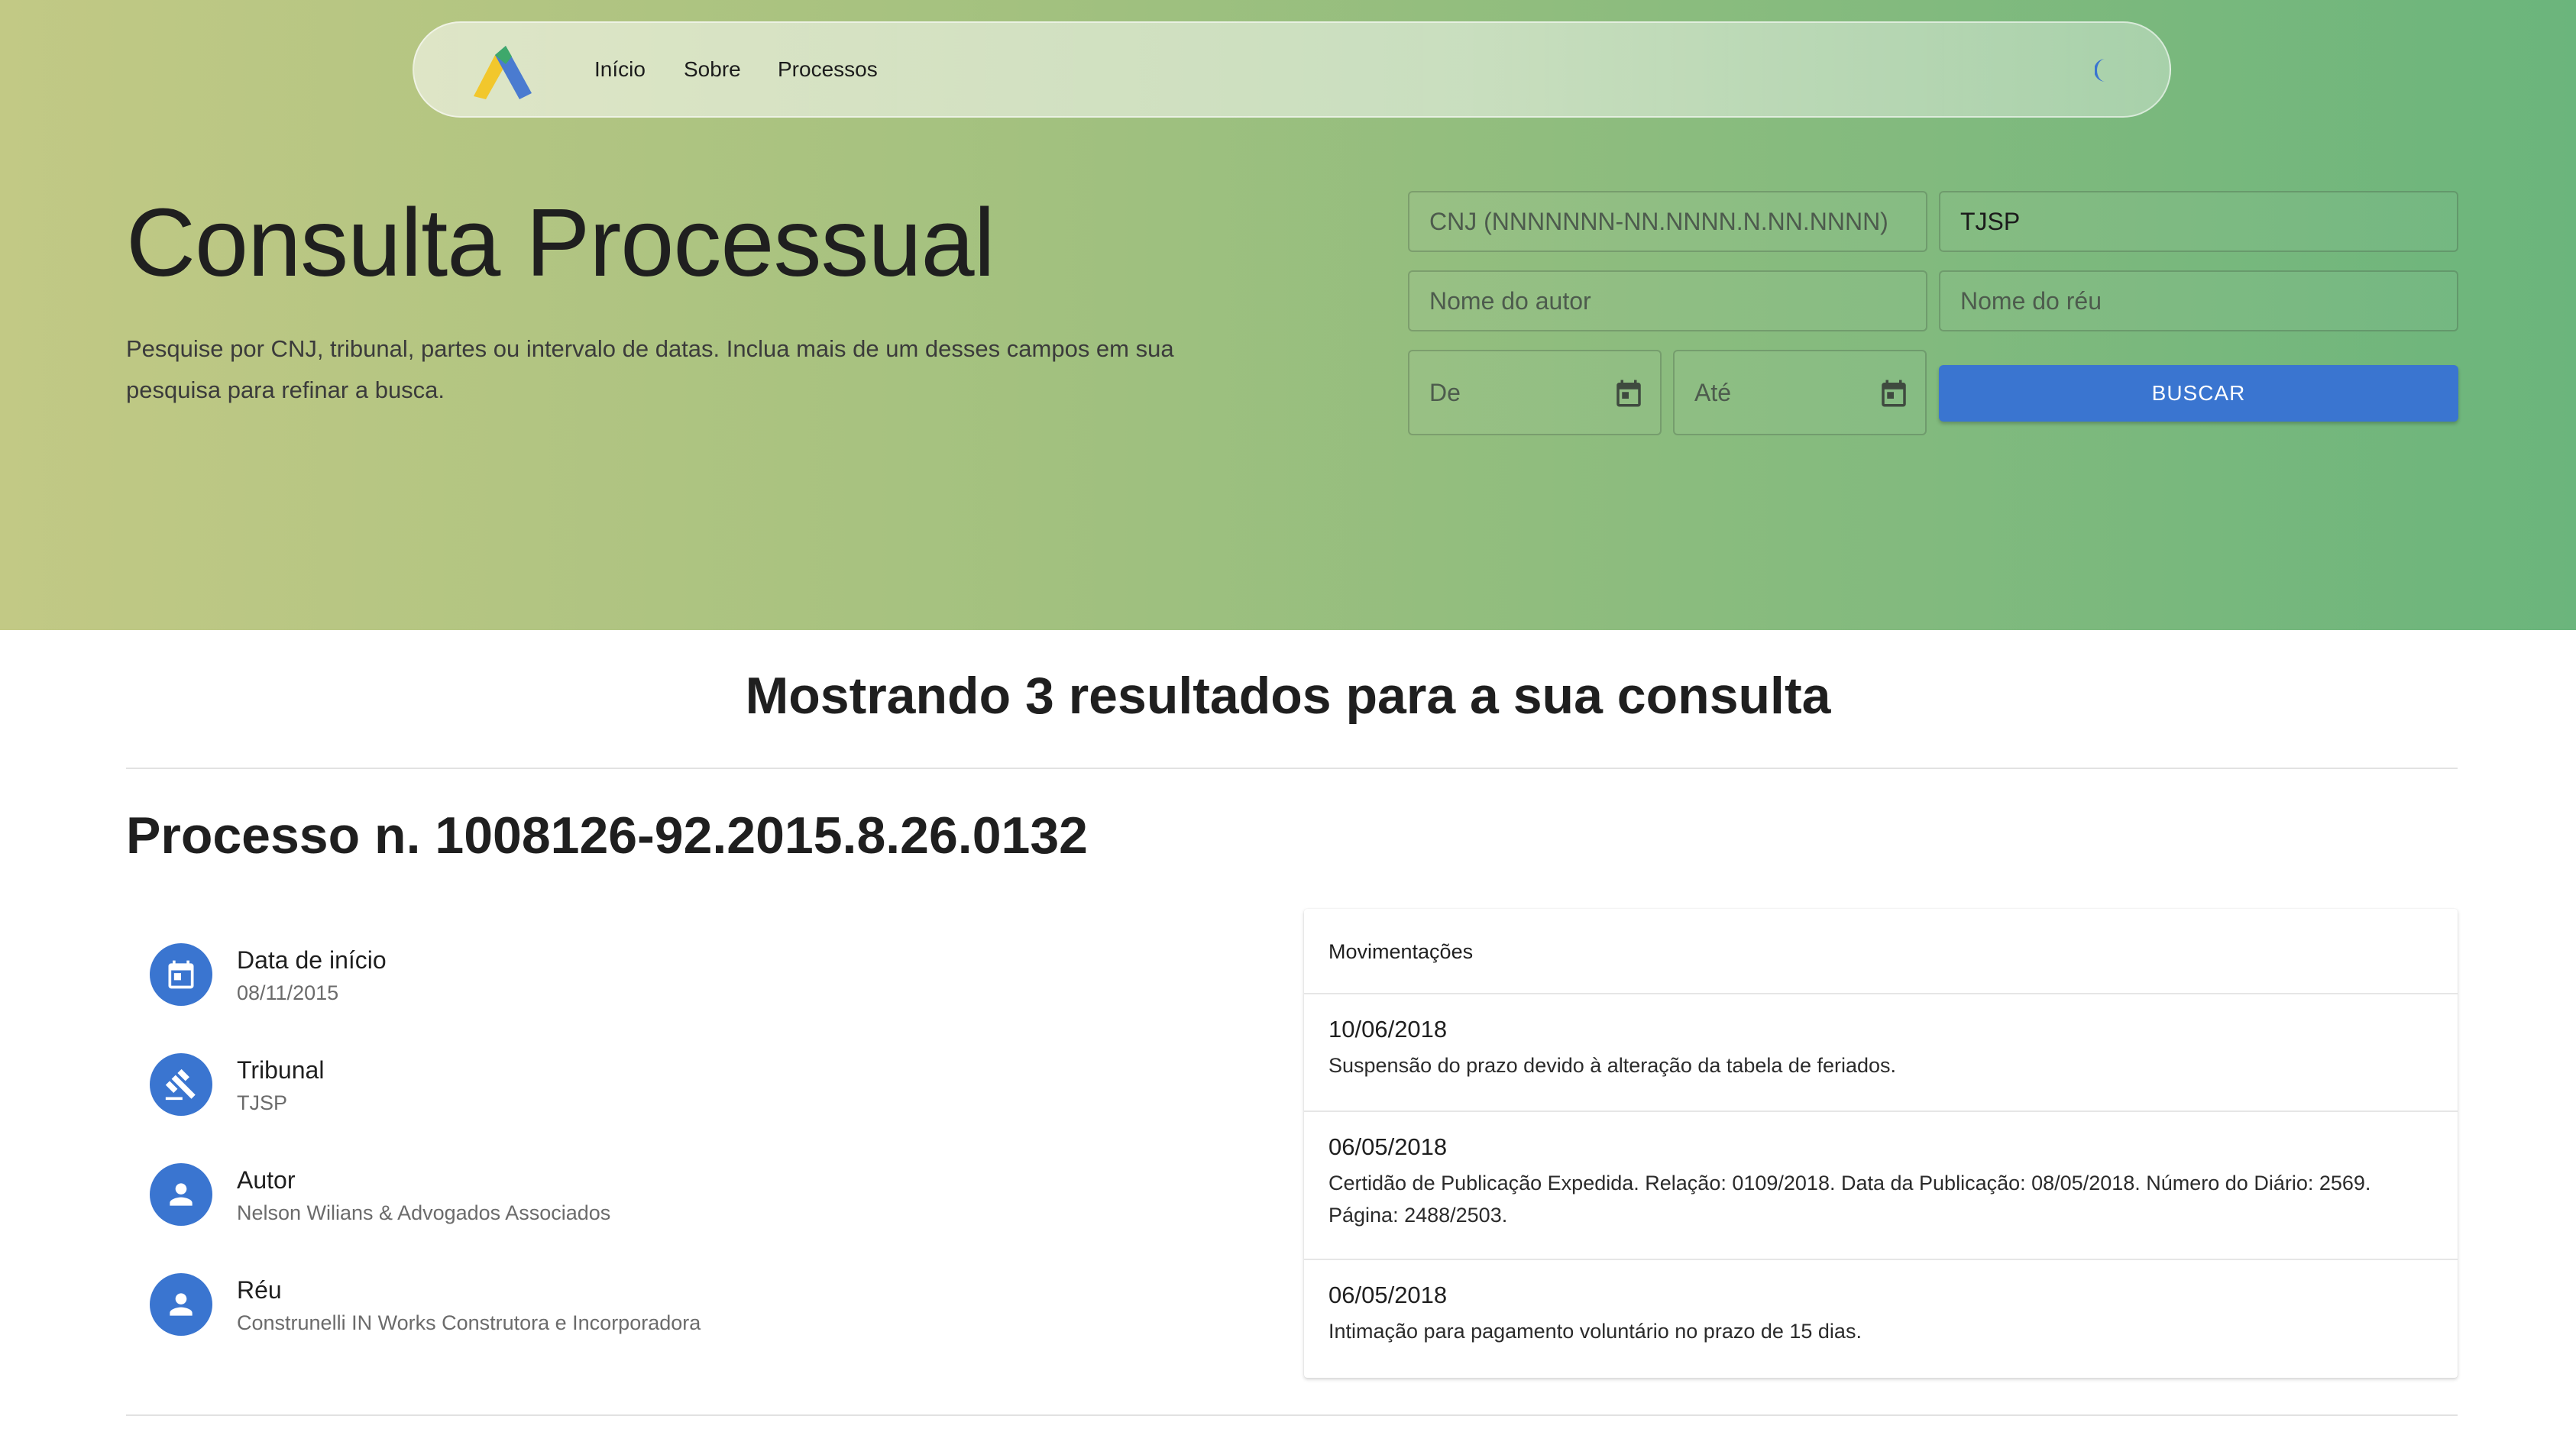 This screenshot has height=1445, width=2576. I want to click on reu-input: Nome do réu, so click(2198, 300).